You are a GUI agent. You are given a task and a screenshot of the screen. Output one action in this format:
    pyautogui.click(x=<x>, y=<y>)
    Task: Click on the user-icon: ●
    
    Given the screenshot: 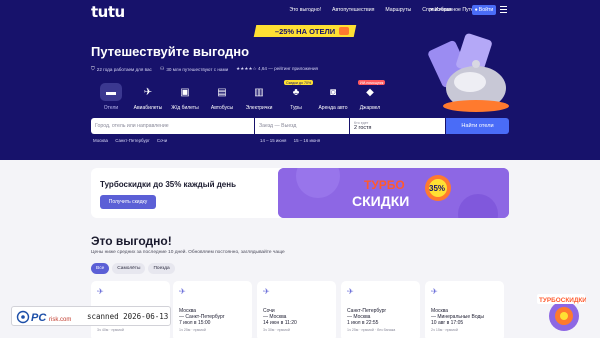 What is the action you would take?
    pyautogui.click(x=476, y=10)
    